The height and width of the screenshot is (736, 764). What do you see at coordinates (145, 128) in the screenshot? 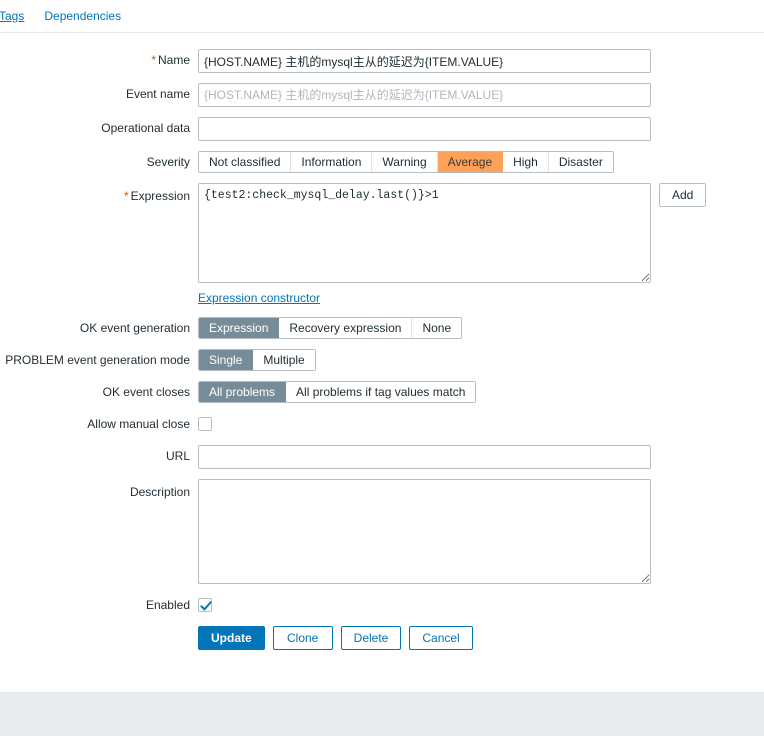
I see `label-operational-data: Operational data` at bounding box center [145, 128].